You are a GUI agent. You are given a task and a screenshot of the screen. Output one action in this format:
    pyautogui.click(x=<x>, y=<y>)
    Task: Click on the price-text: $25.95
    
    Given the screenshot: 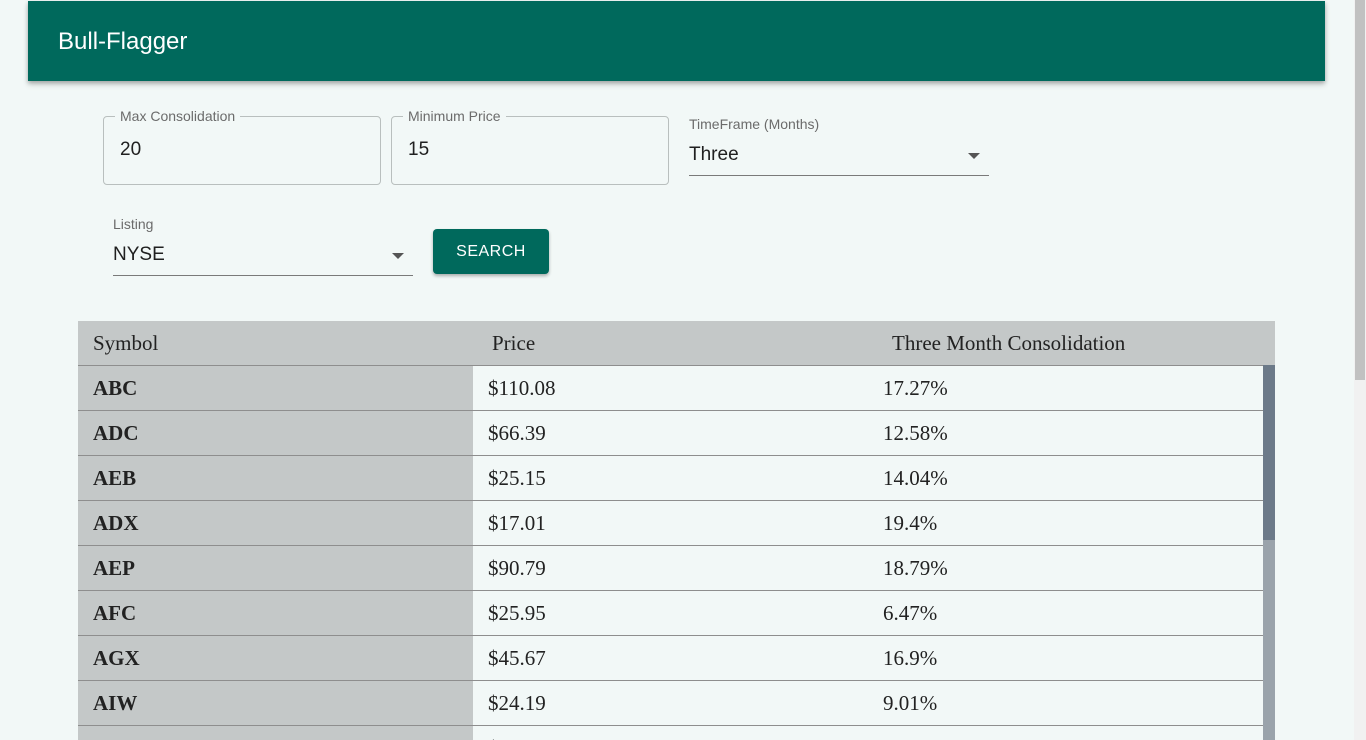 What is the action you would take?
    pyautogui.click(x=517, y=613)
    